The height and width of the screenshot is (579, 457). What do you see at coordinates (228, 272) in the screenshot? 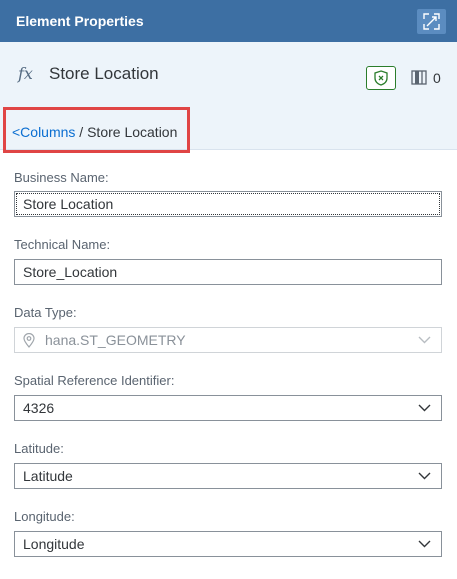
I see `technical-name-field: Store_Location` at bounding box center [228, 272].